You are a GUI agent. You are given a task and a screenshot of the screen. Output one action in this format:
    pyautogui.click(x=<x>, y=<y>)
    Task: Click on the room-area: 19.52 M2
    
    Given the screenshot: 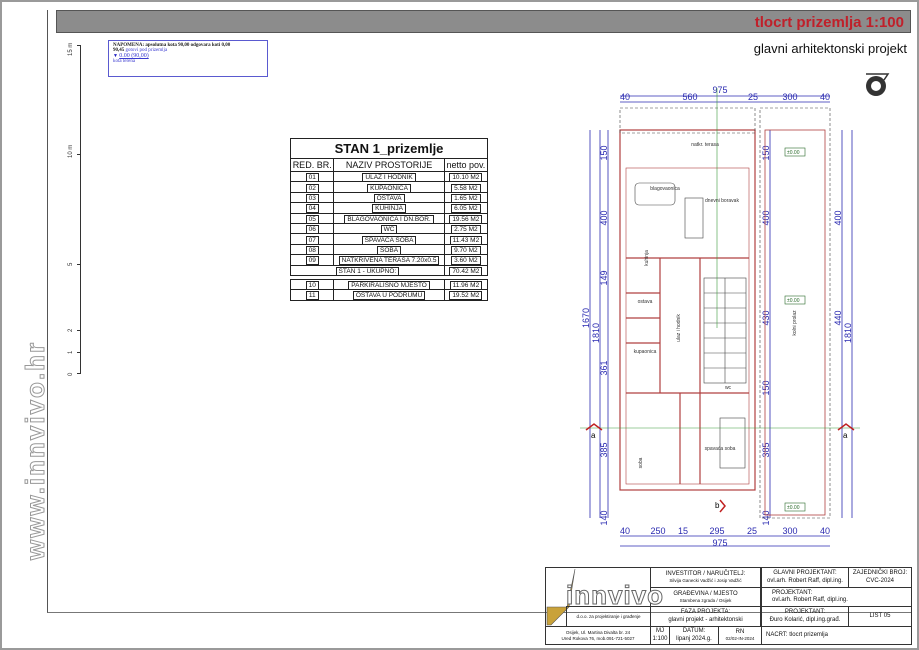 What is the action you would take?
    pyautogui.click(x=466, y=296)
    